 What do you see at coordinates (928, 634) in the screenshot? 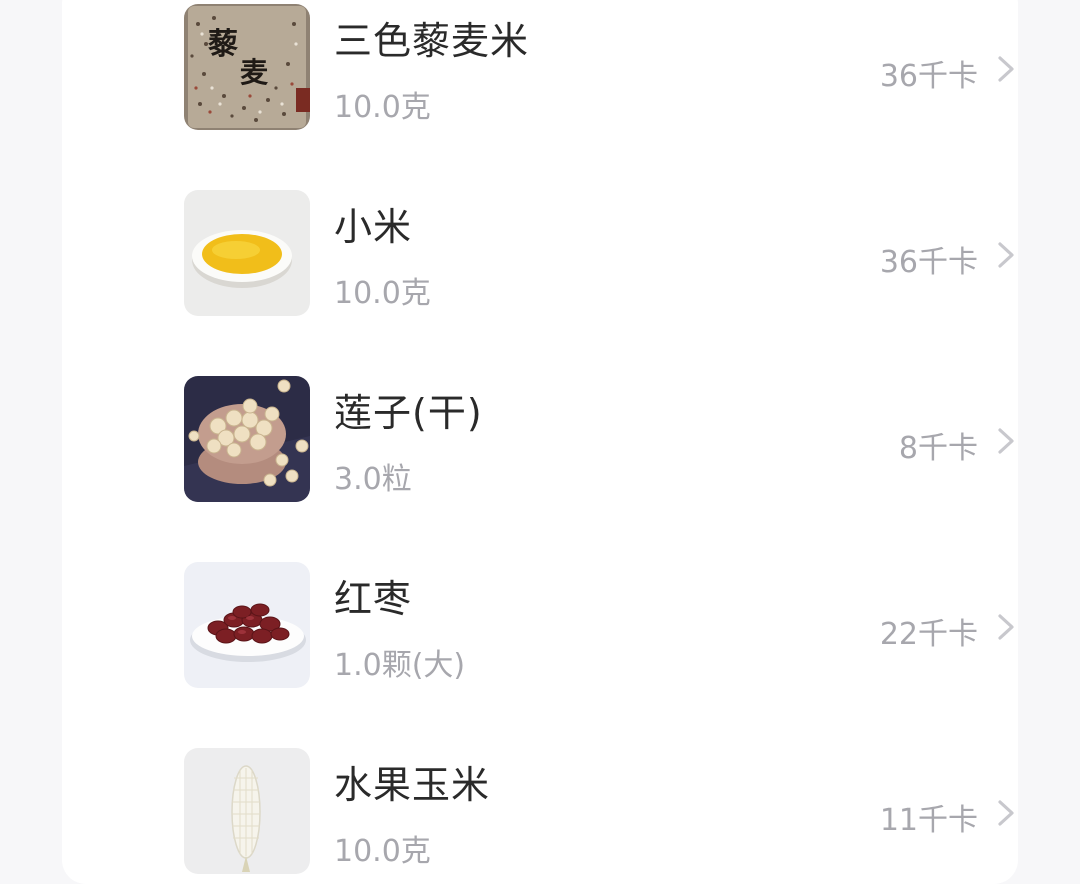
I see `food-calories: 22千卡` at bounding box center [928, 634].